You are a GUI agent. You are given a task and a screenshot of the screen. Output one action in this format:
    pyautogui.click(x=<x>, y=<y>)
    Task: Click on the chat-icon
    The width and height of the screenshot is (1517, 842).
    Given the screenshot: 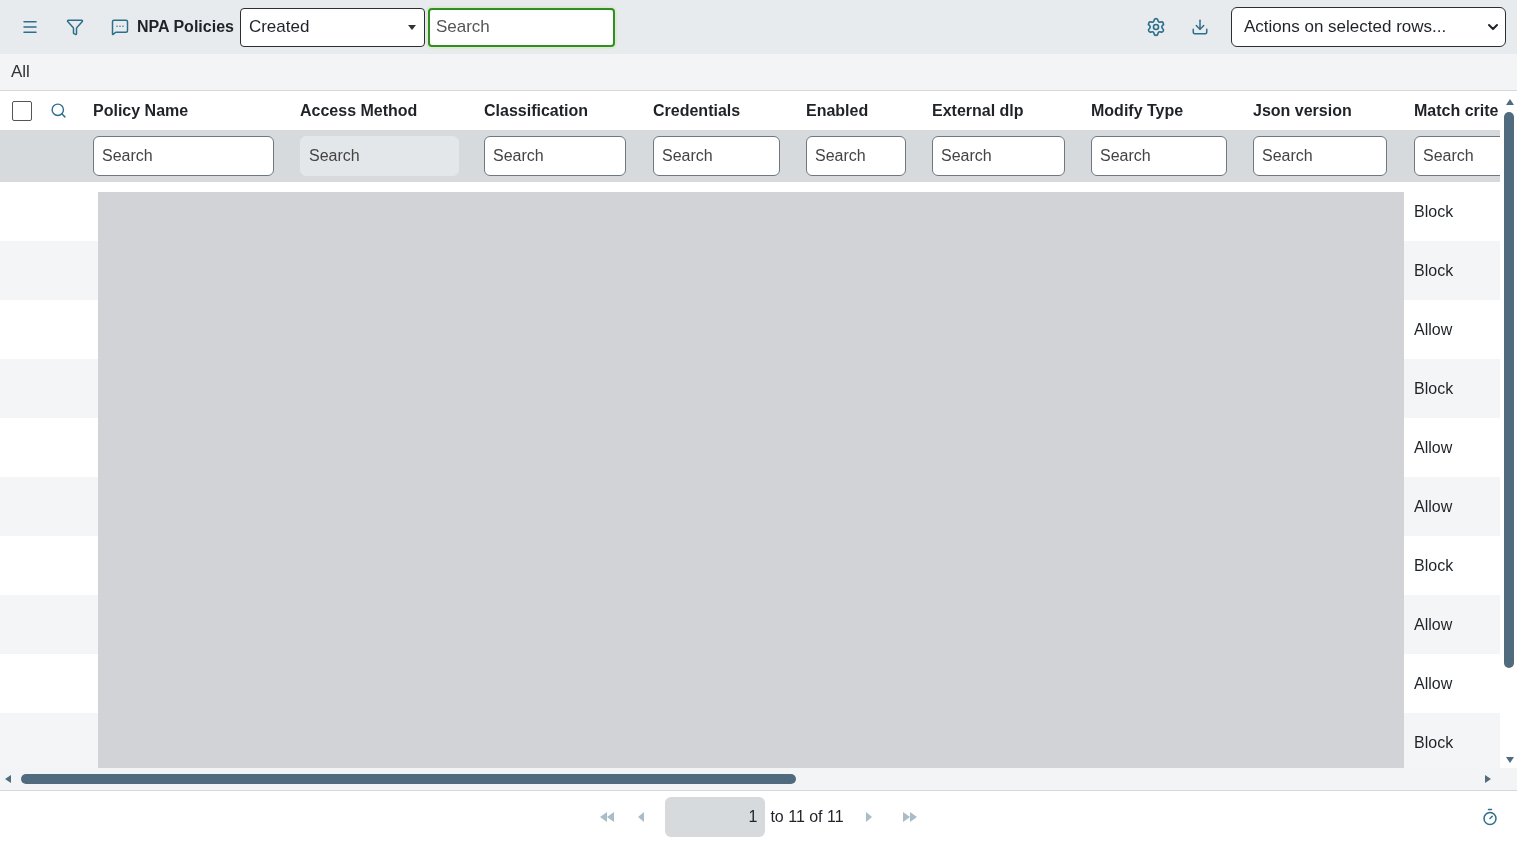 What is the action you would take?
    pyautogui.click(x=120, y=27)
    